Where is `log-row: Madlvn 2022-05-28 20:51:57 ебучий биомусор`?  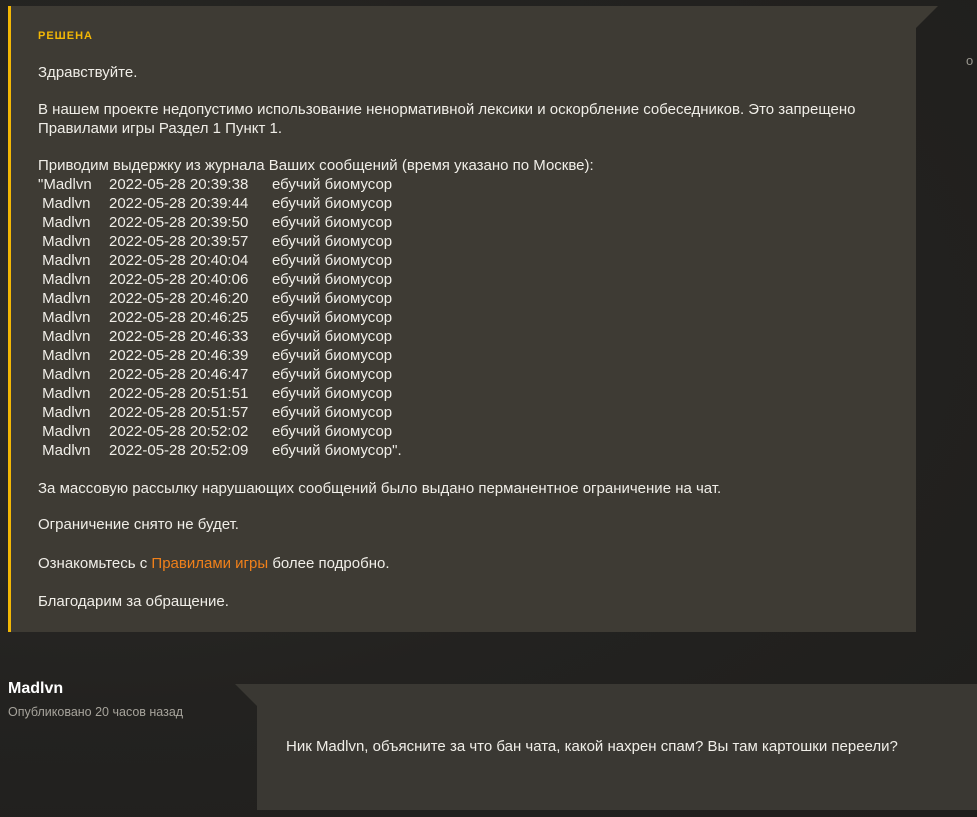 log-row: Madlvn 2022-05-28 20:51:57 ебучий биомусор is located at coordinates (468, 412).